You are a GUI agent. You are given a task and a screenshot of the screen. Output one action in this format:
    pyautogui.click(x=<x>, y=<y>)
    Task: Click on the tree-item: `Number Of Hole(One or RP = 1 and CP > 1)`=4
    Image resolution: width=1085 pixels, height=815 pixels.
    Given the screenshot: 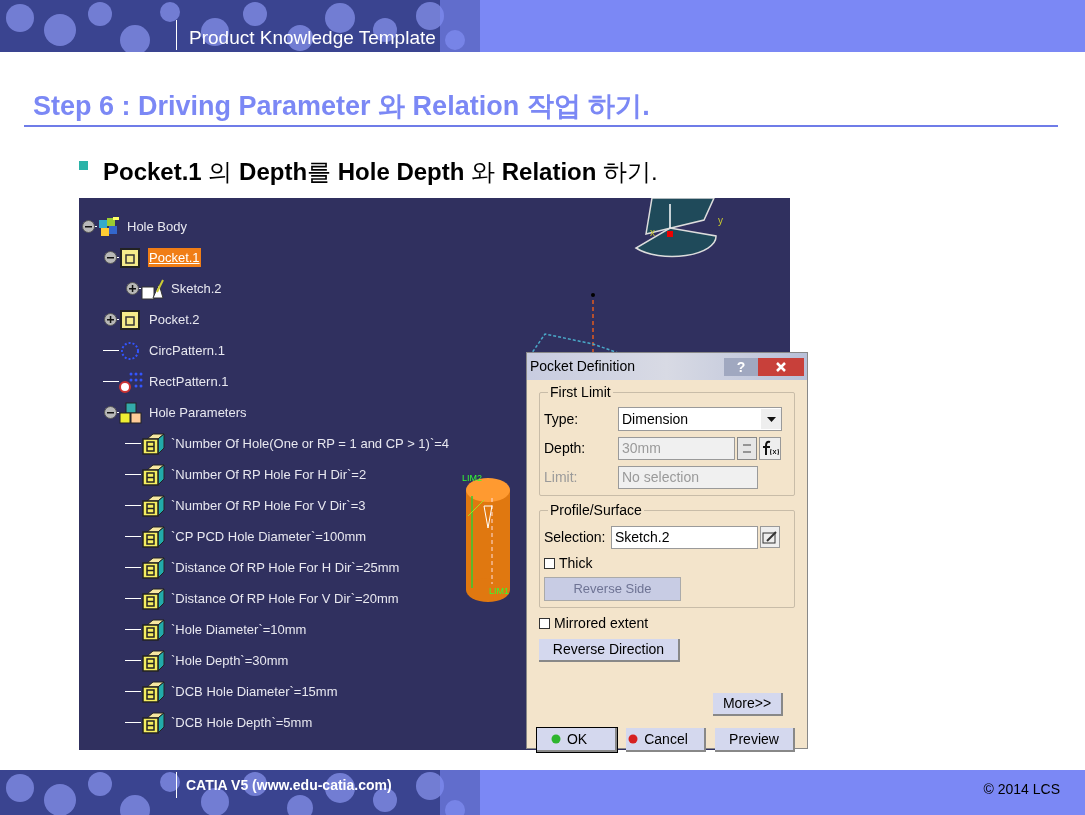 What is the action you would take?
    pyautogui.click(x=310, y=443)
    